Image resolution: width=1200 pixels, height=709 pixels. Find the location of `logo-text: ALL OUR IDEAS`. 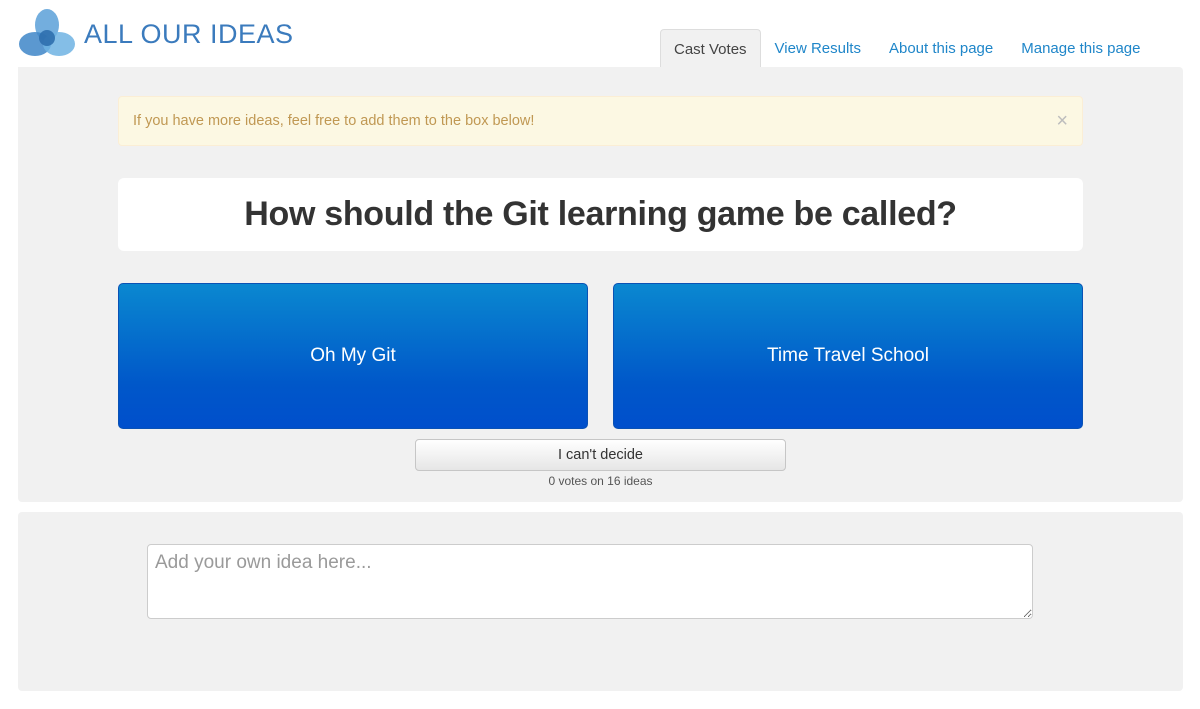

logo-text: ALL OUR IDEAS is located at coordinates (189, 33).